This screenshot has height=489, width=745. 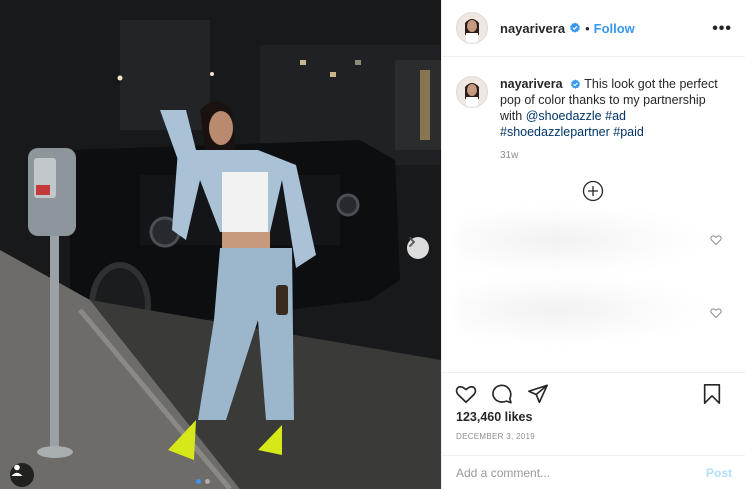 What do you see at coordinates (593, 393) in the screenshot?
I see `post-actions` at bounding box center [593, 393].